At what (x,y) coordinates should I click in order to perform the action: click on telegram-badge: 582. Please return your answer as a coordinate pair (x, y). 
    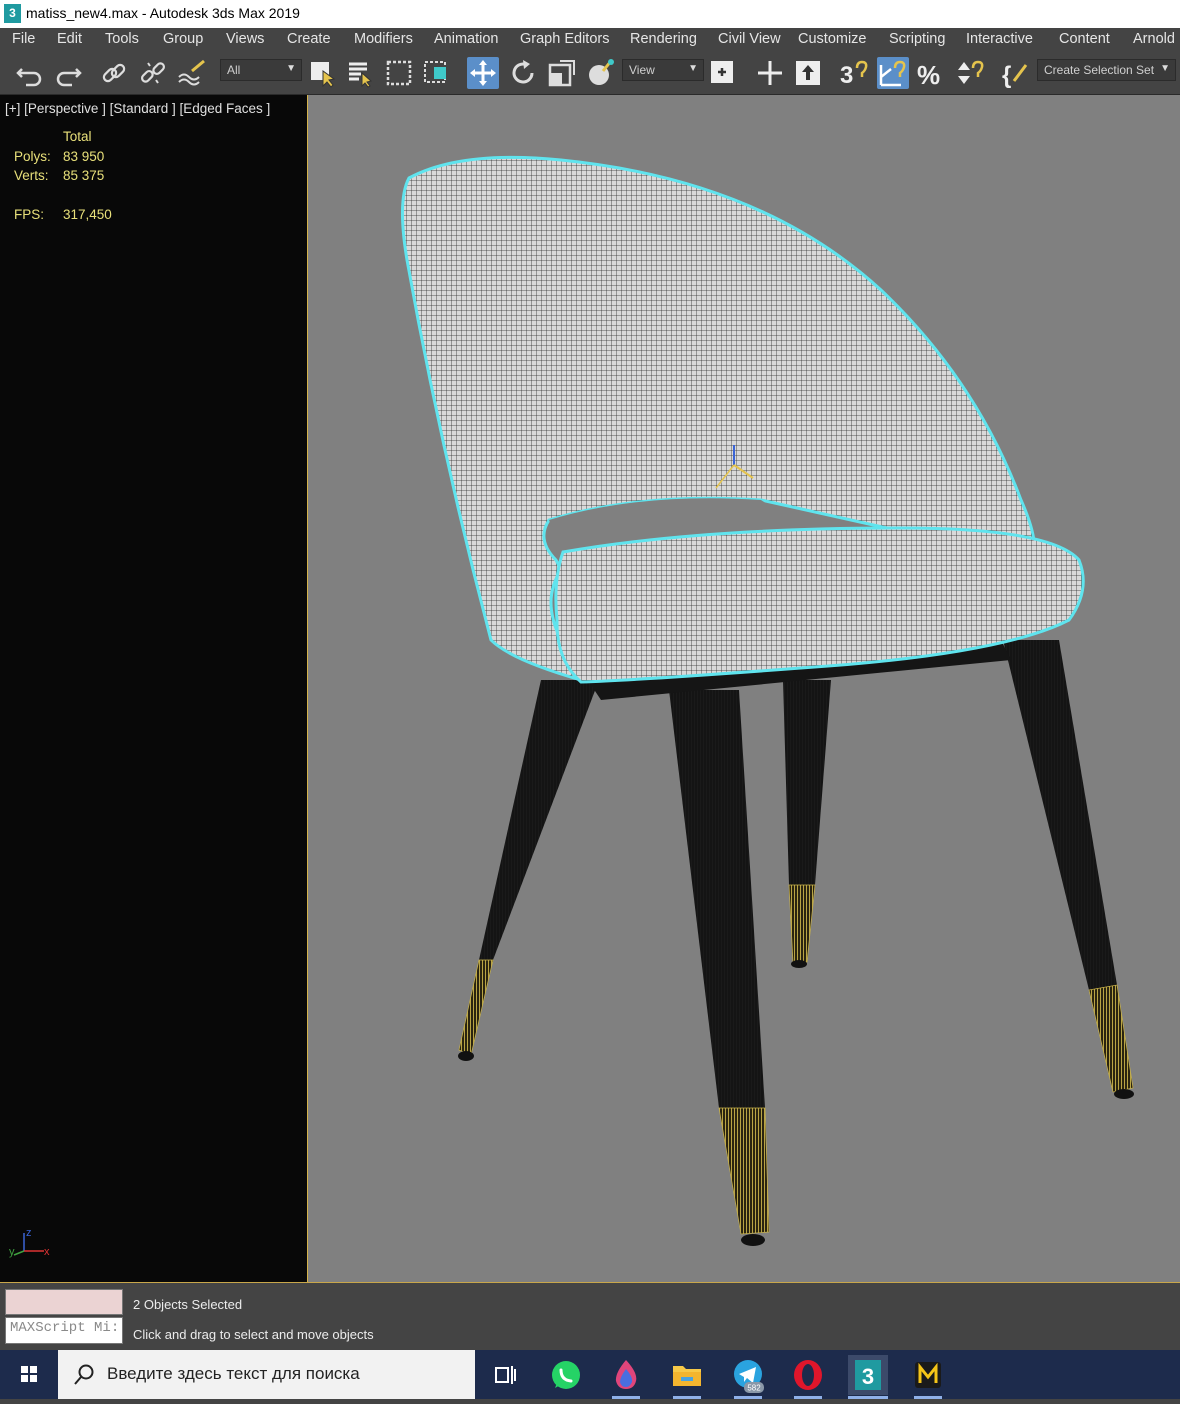
    Looking at the image, I should click on (754, 1388).